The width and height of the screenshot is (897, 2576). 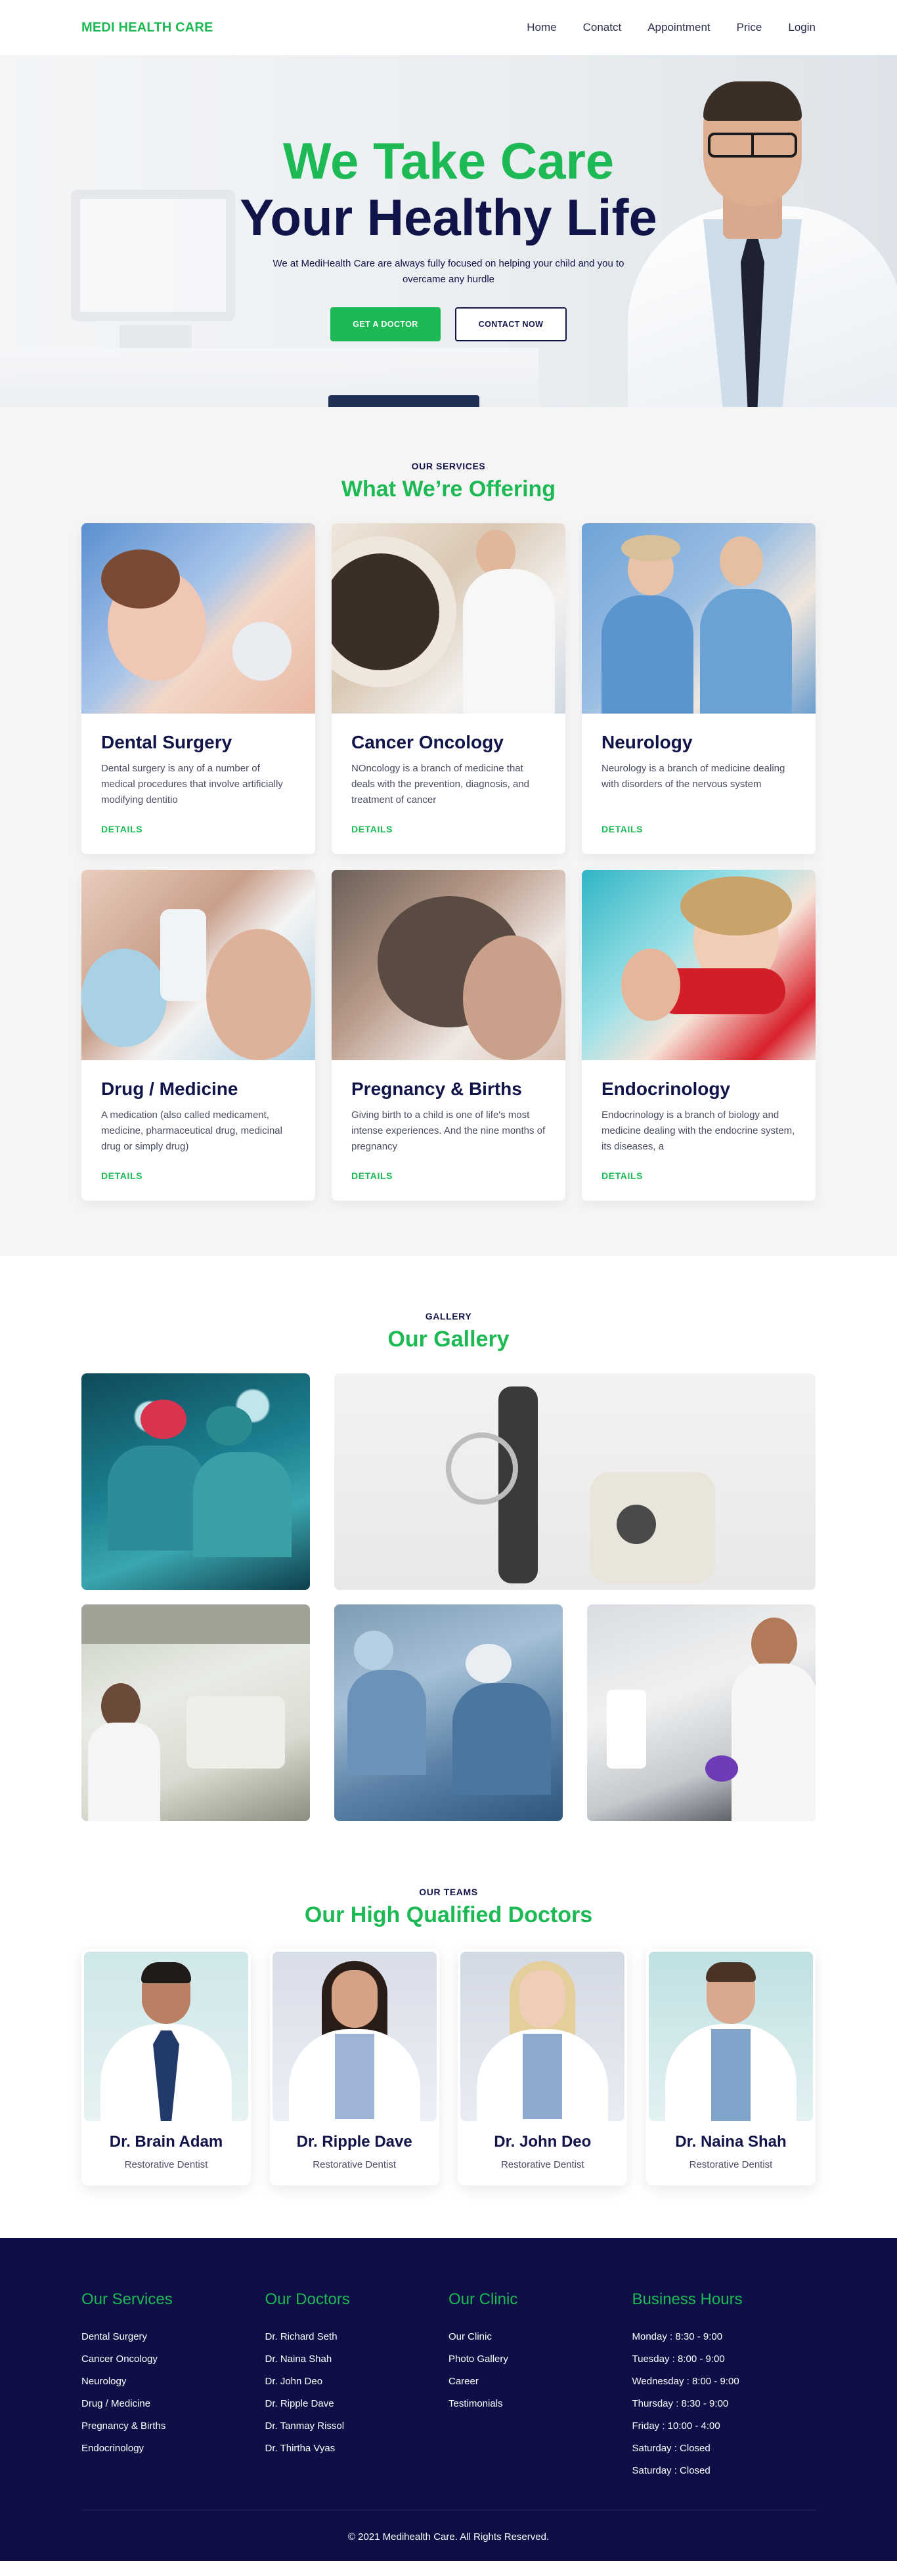 What do you see at coordinates (448, 1914) in the screenshot?
I see `teams-title: Our High Qualified Doctors` at bounding box center [448, 1914].